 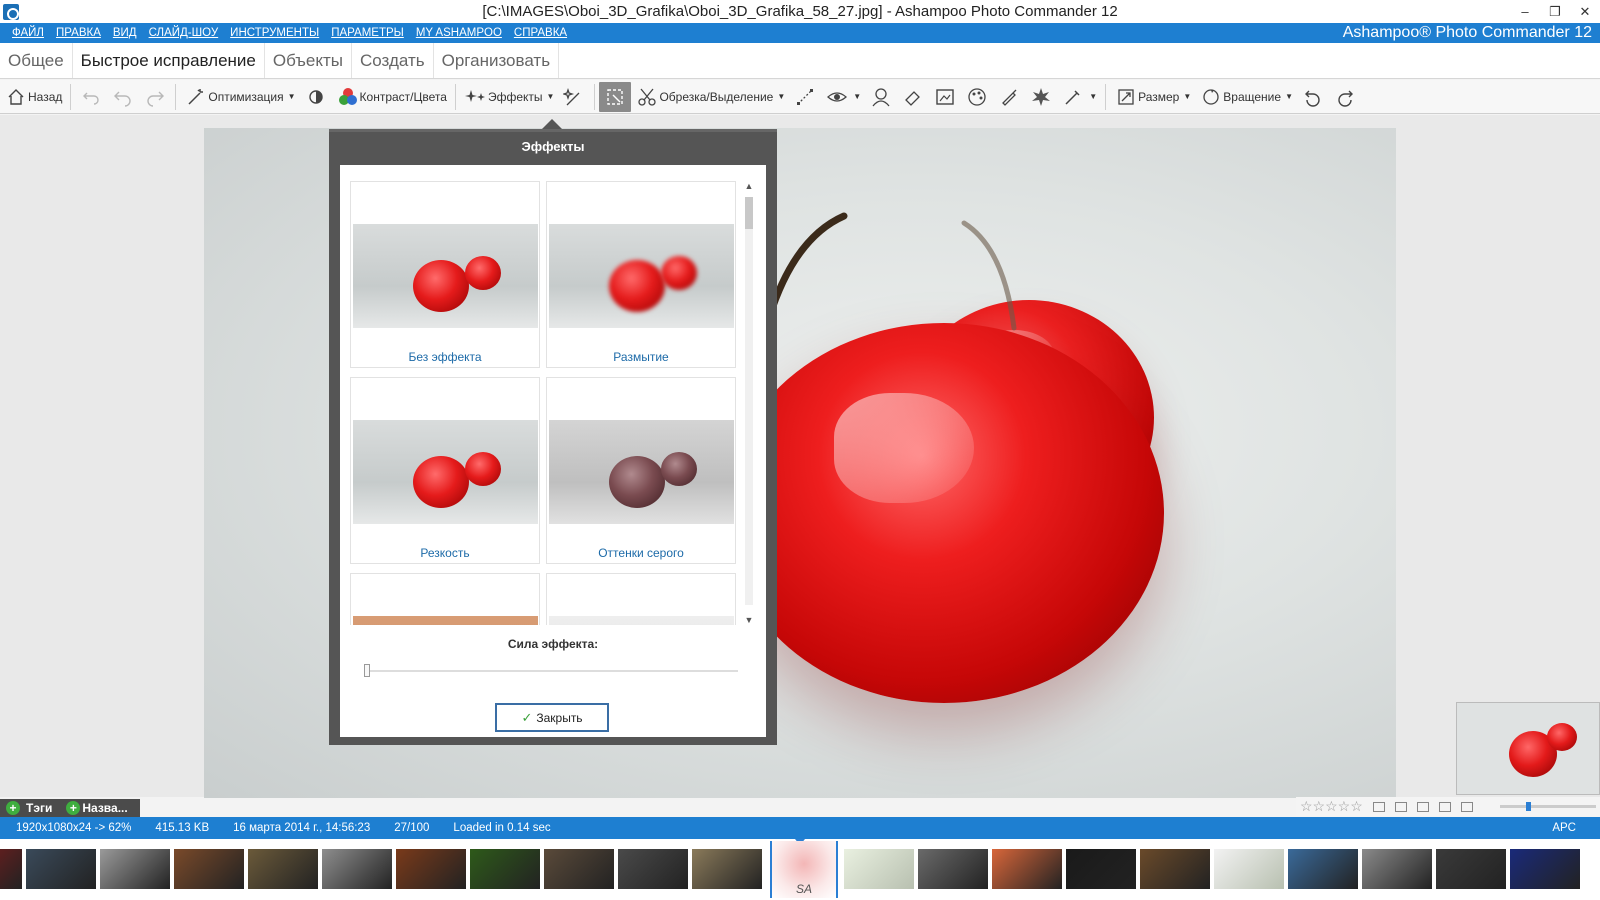 What do you see at coordinates (1331, 806) in the screenshot?
I see `rating-stars: ☆☆☆☆☆` at bounding box center [1331, 806].